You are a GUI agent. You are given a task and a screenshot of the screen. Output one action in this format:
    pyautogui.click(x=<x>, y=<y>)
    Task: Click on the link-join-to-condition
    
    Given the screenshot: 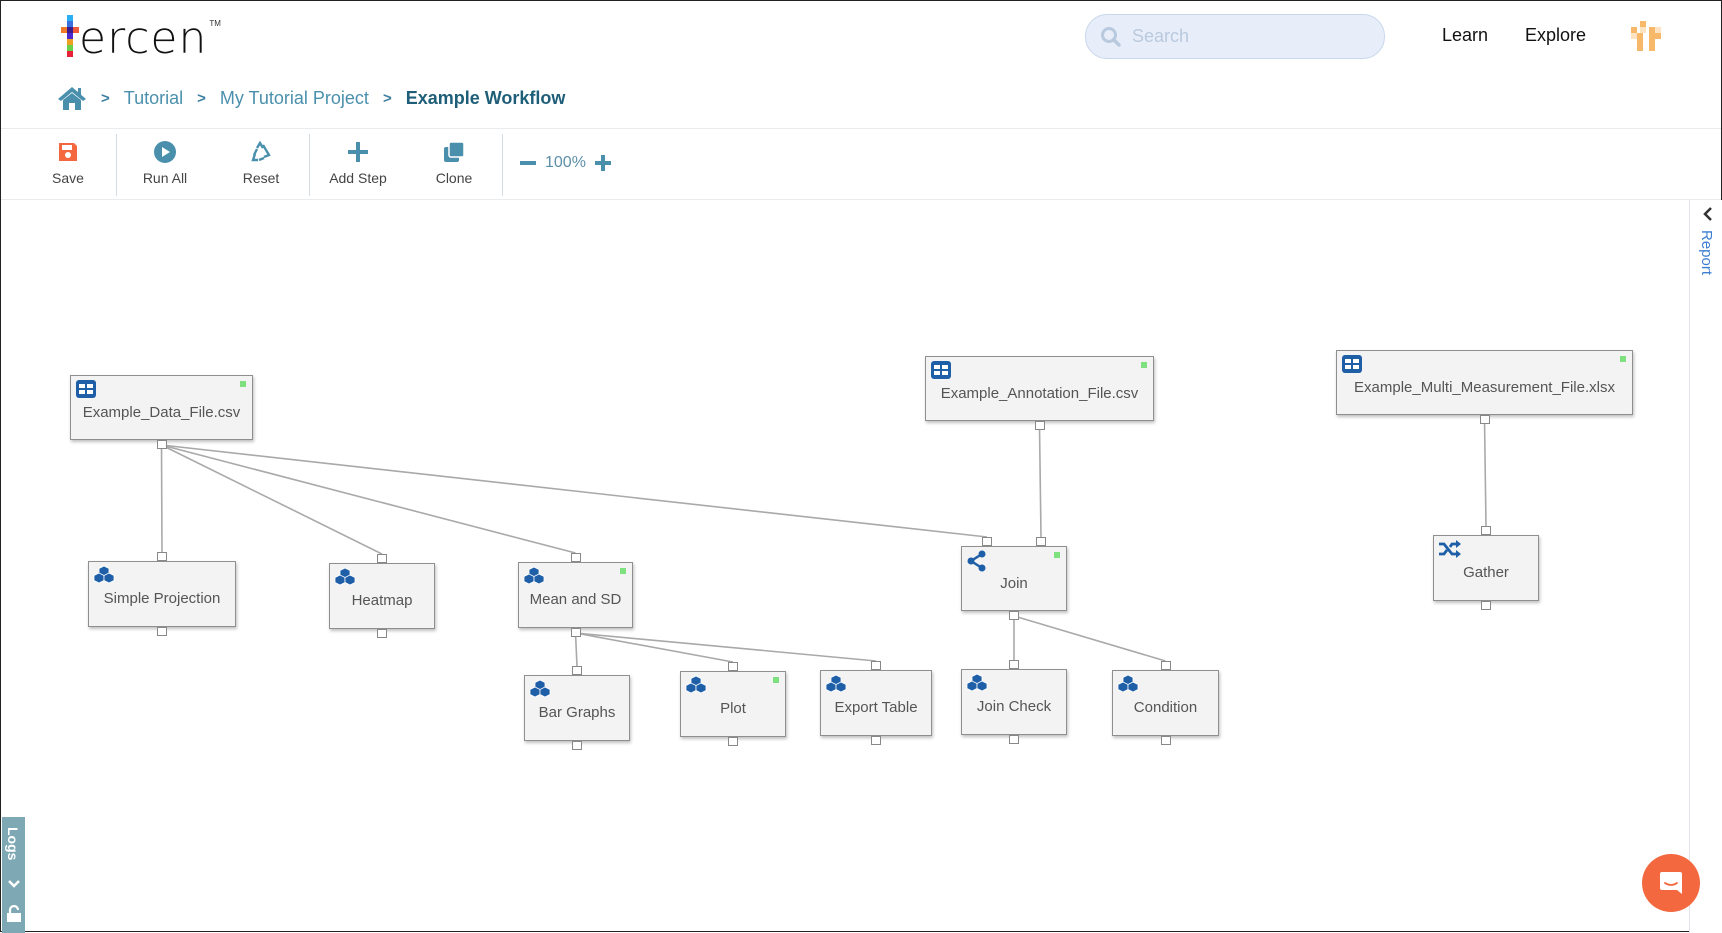 What is the action you would take?
    pyautogui.click(x=1089, y=638)
    